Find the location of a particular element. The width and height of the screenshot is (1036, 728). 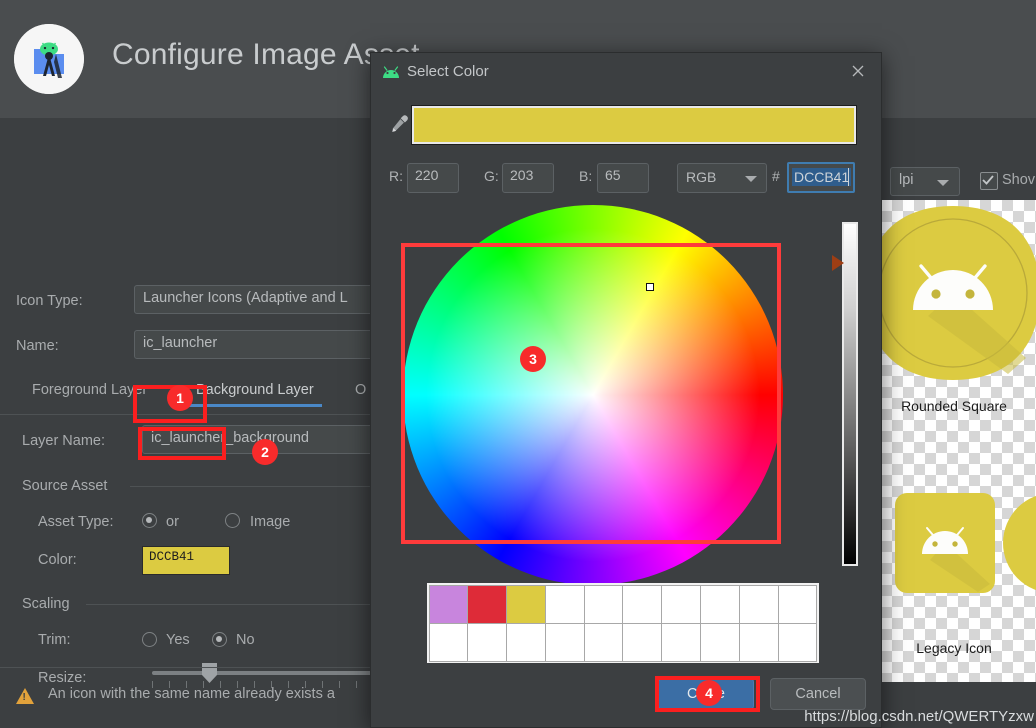

color-field: DCCB41 is located at coordinates (186, 560).